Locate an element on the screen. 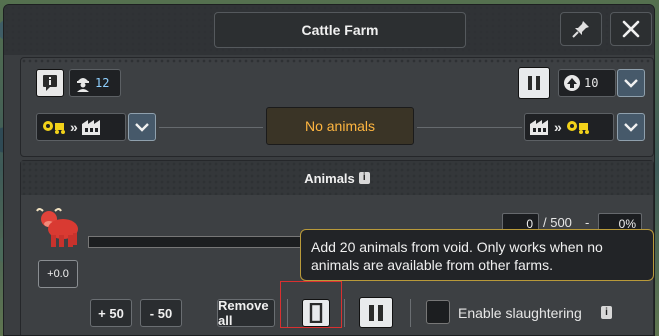  info-icon is located at coordinates (50, 83).